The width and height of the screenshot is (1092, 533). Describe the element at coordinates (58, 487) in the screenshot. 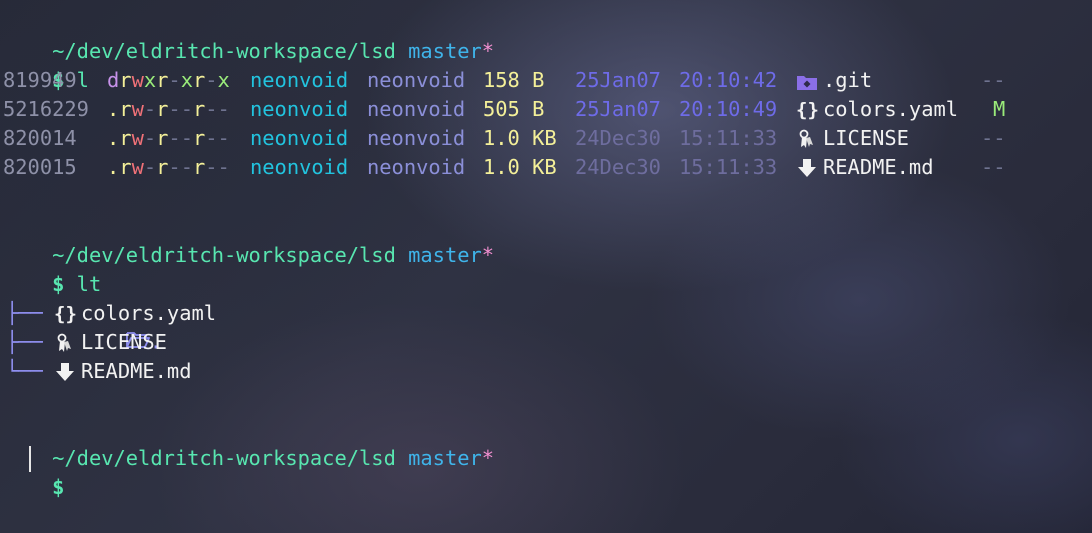

I see `prompt-symbol: $` at that location.